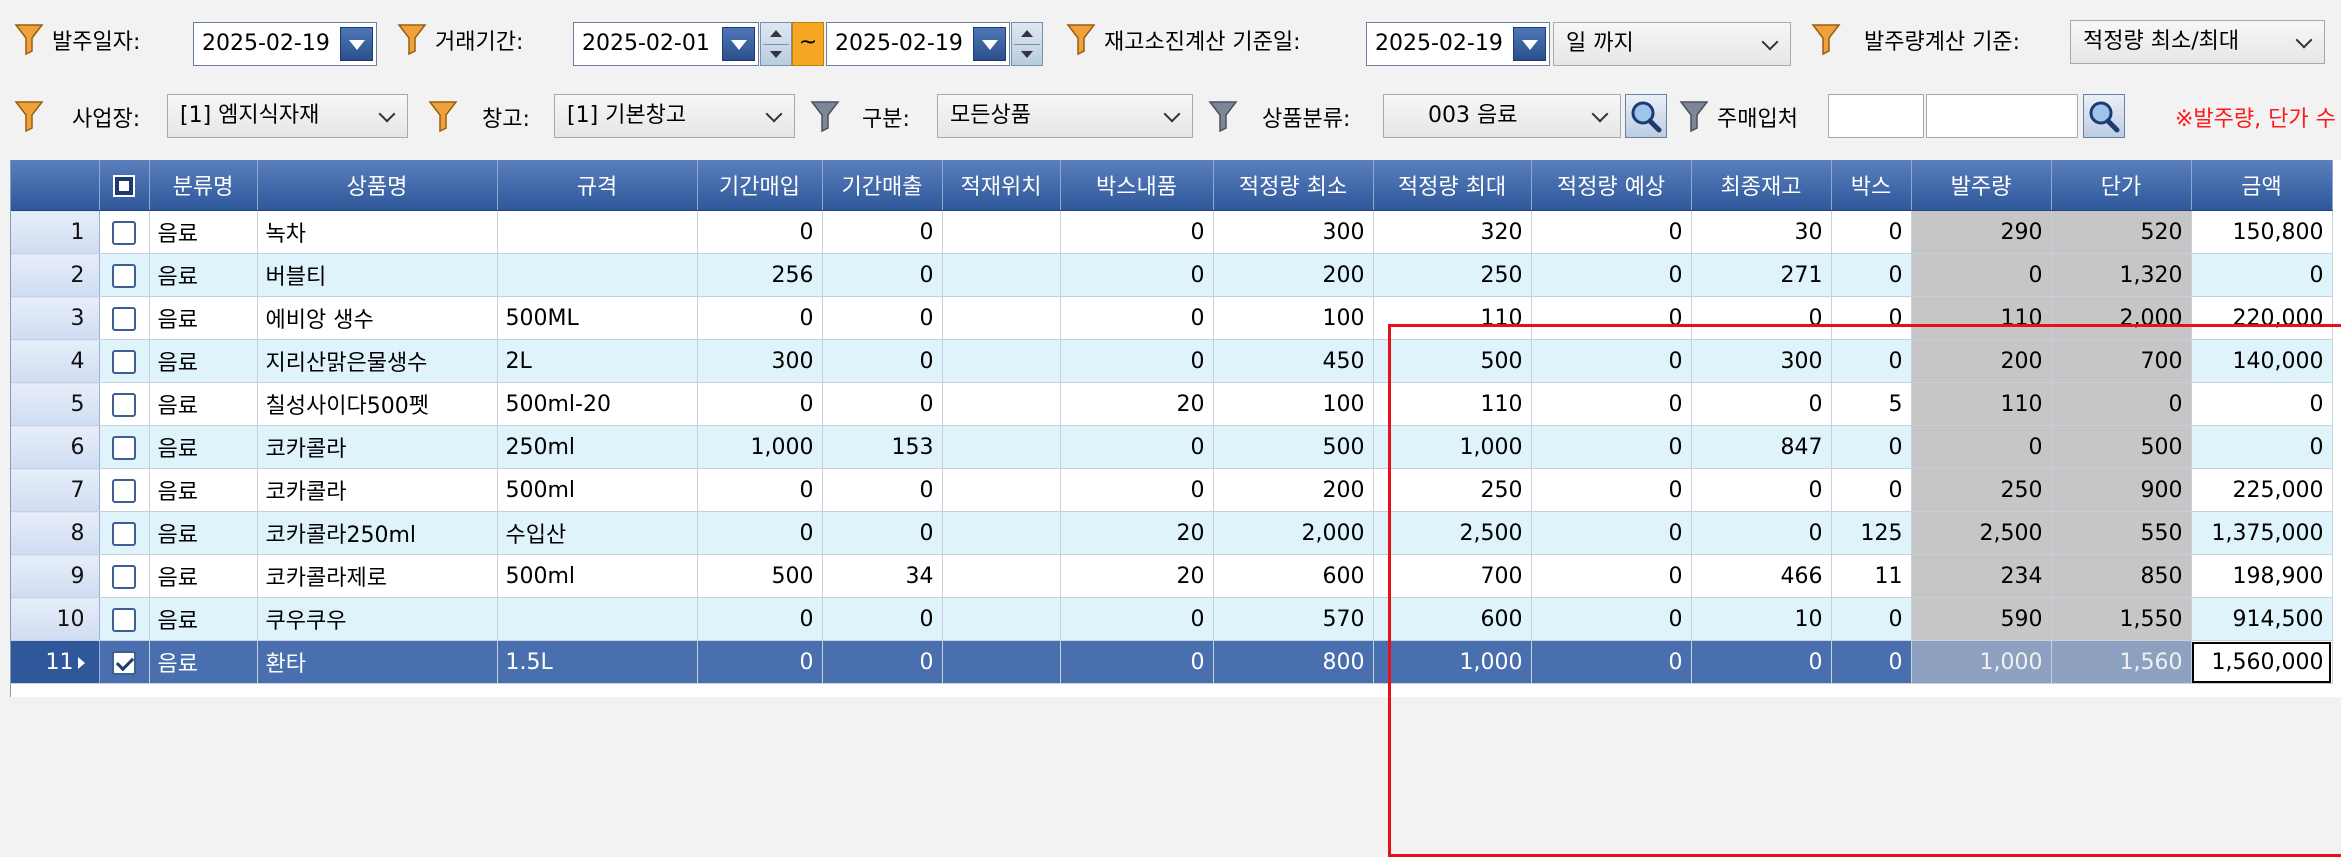  What do you see at coordinates (2121, 232) in the screenshot?
I see `cell-unit-price: 520` at bounding box center [2121, 232].